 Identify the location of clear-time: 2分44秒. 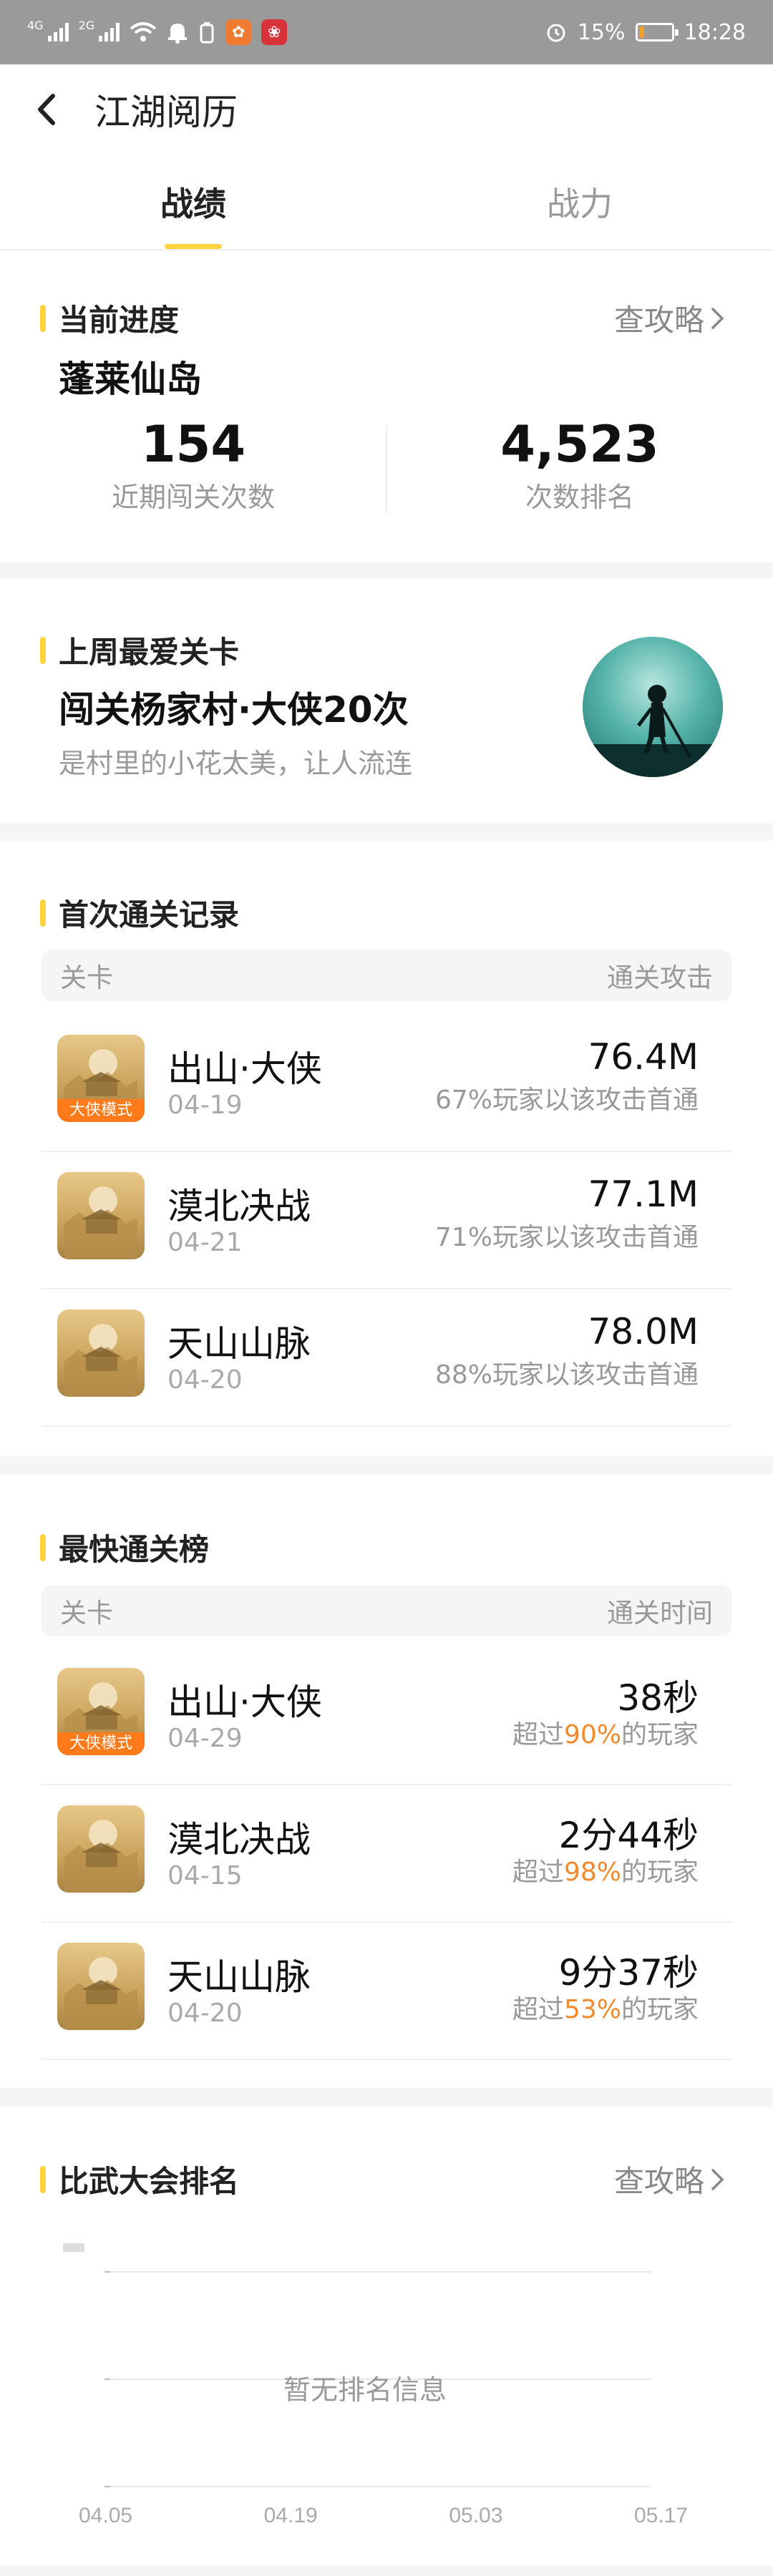
(628, 1835).